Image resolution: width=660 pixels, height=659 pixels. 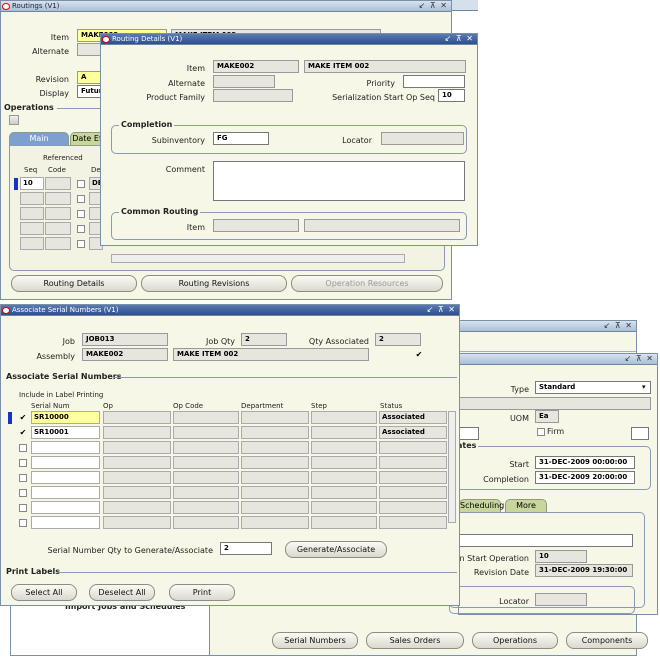 I want to click on generate-associate-button: Generate/Associate, so click(x=336, y=549).